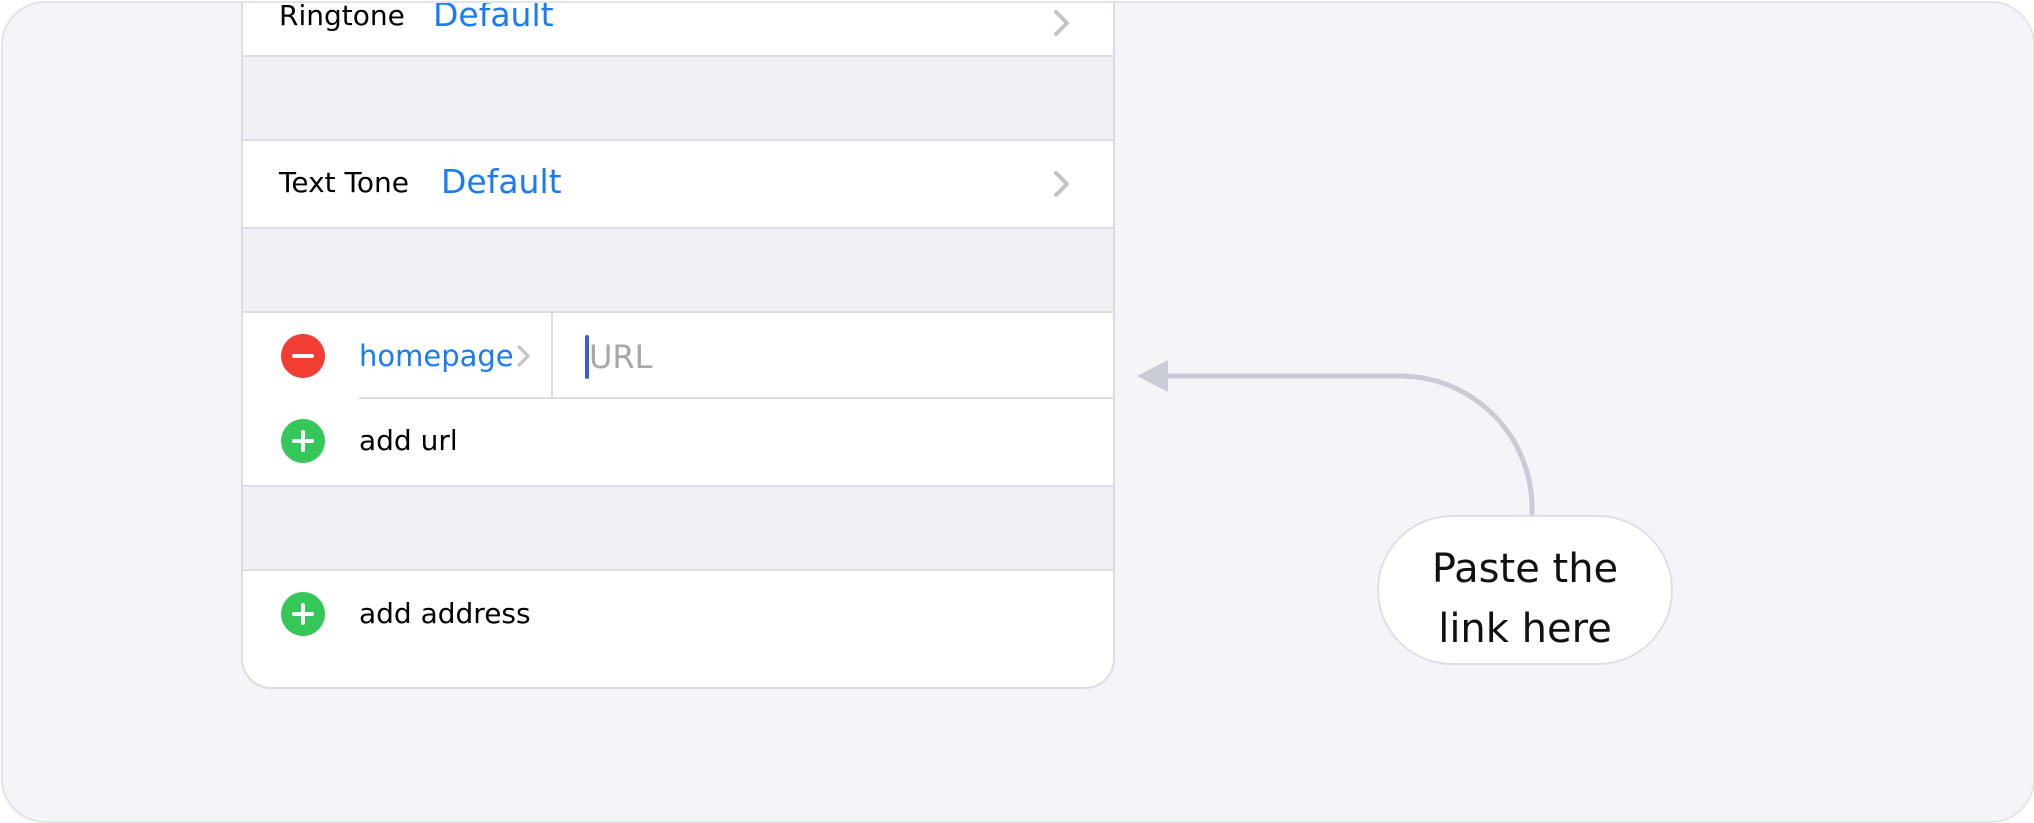  What do you see at coordinates (1152, 376) in the screenshot?
I see `arrow-left-icon` at bounding box center [1152, 376].